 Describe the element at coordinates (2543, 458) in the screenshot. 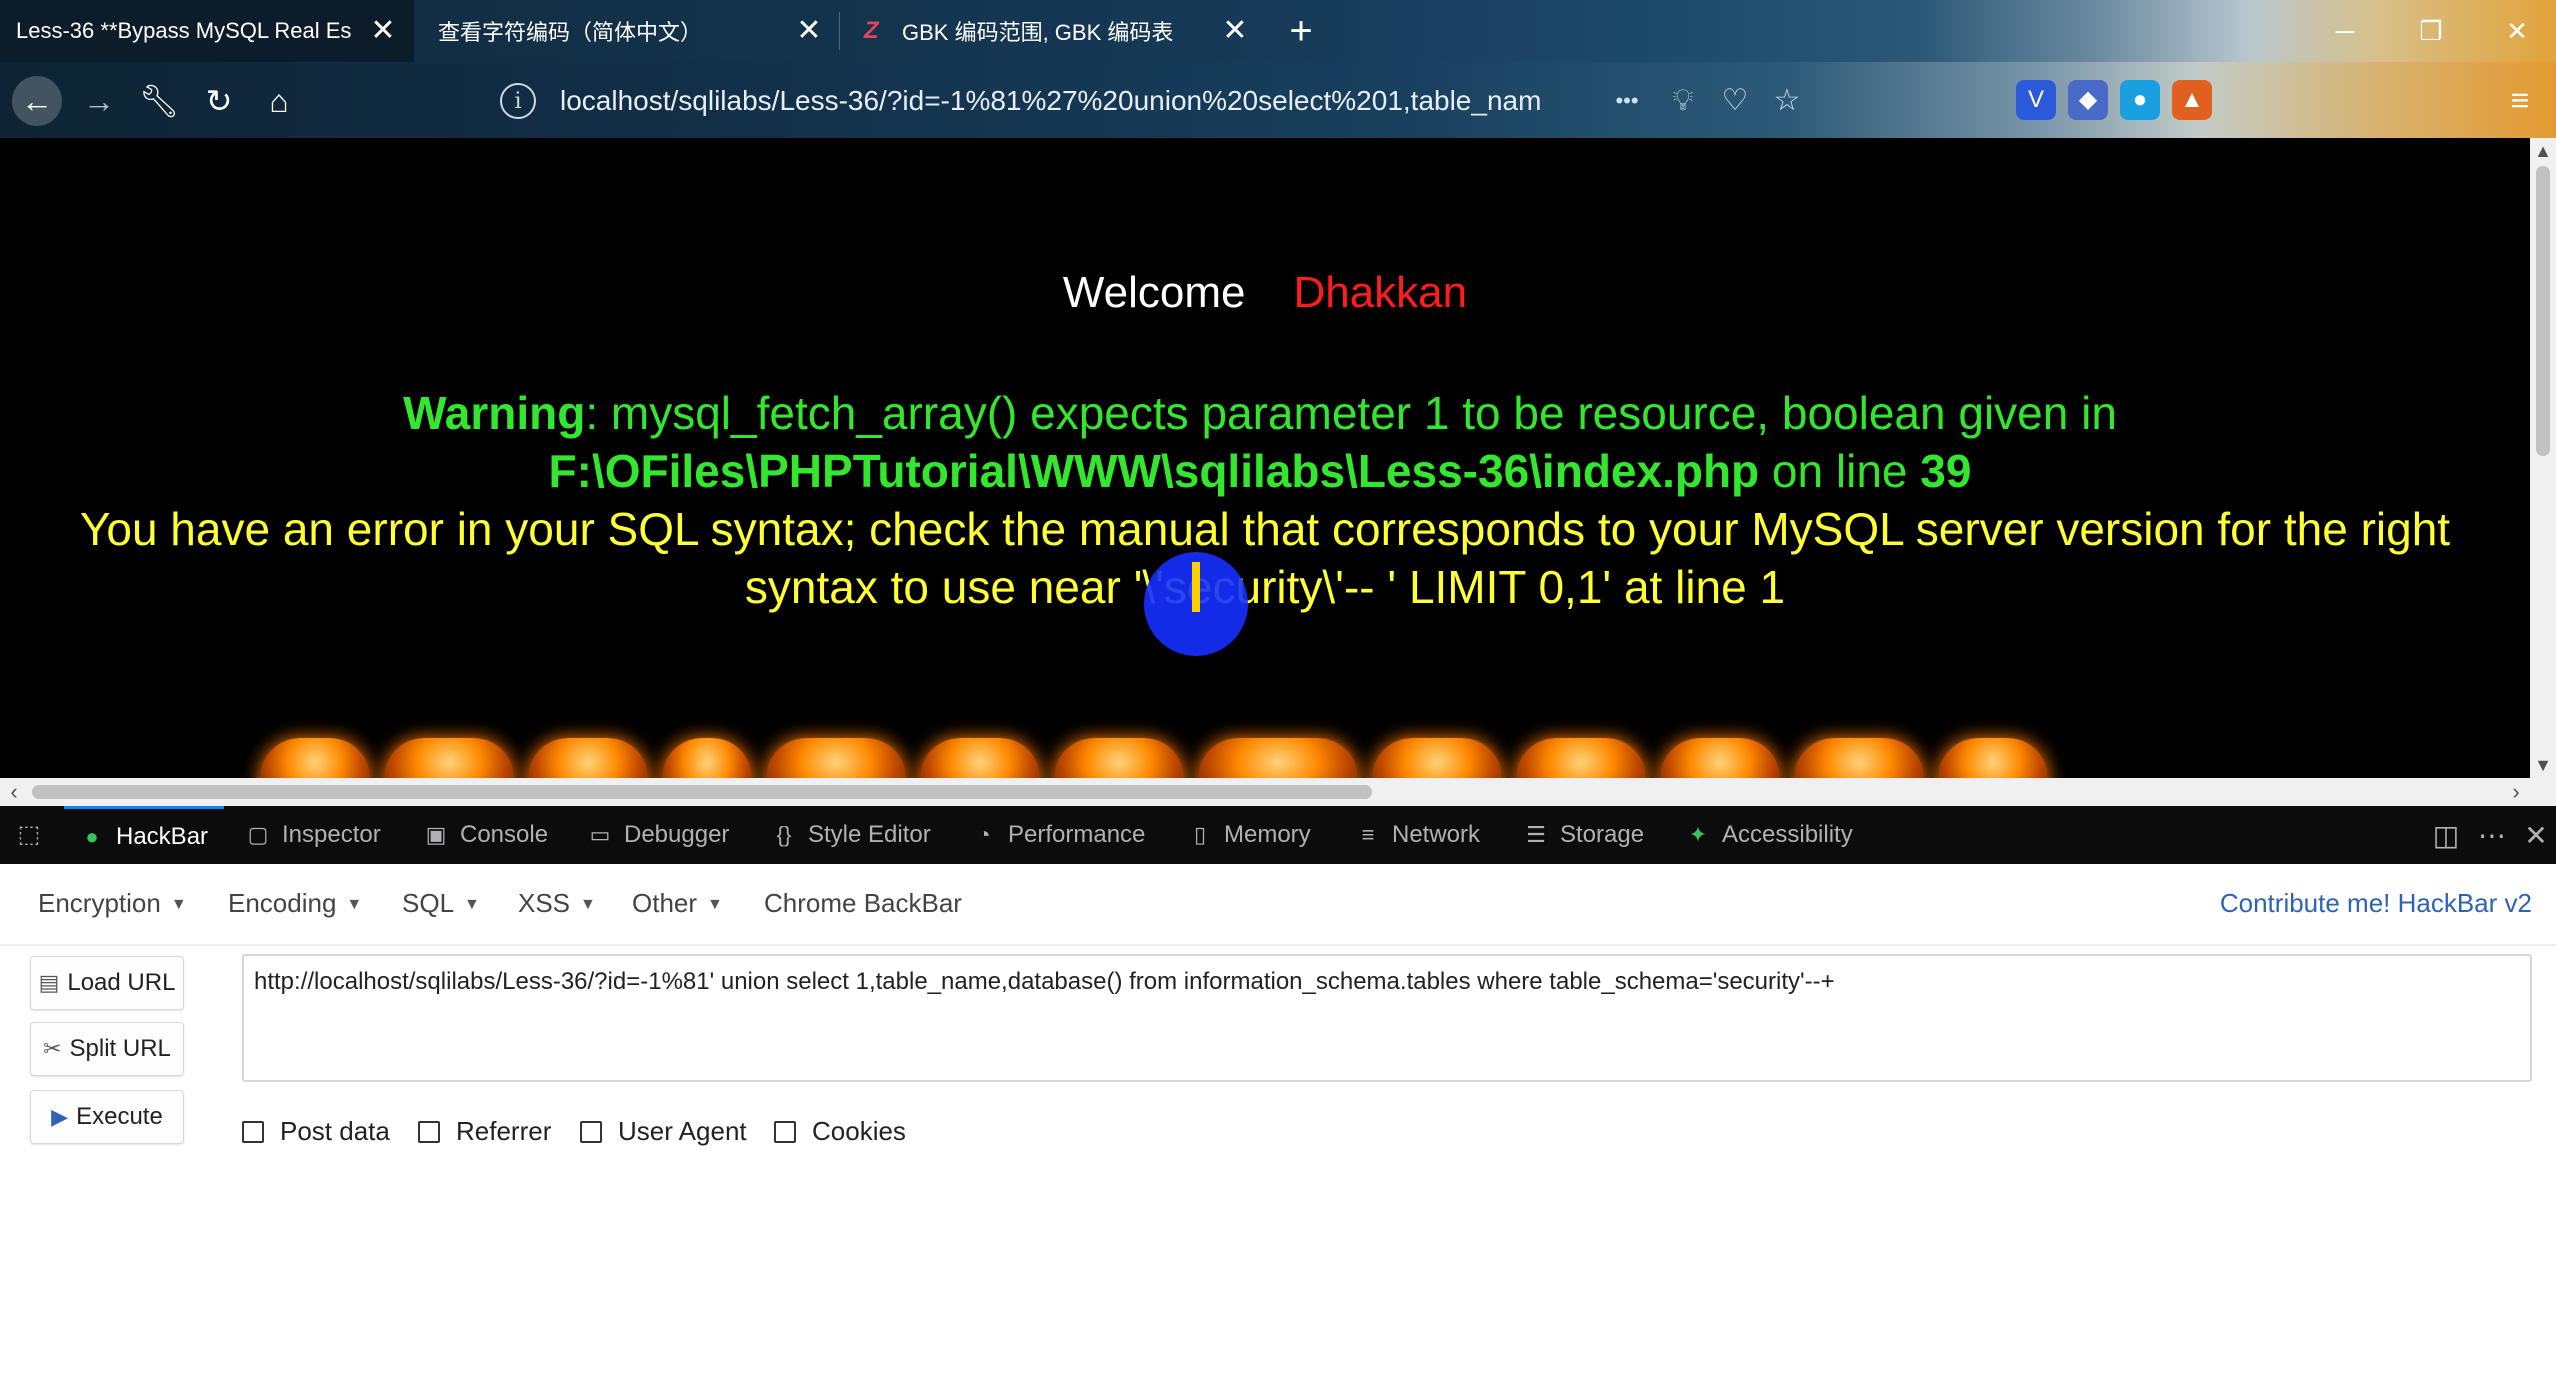

I see `vertical-scrollbar: ▲ ▼` at that location.